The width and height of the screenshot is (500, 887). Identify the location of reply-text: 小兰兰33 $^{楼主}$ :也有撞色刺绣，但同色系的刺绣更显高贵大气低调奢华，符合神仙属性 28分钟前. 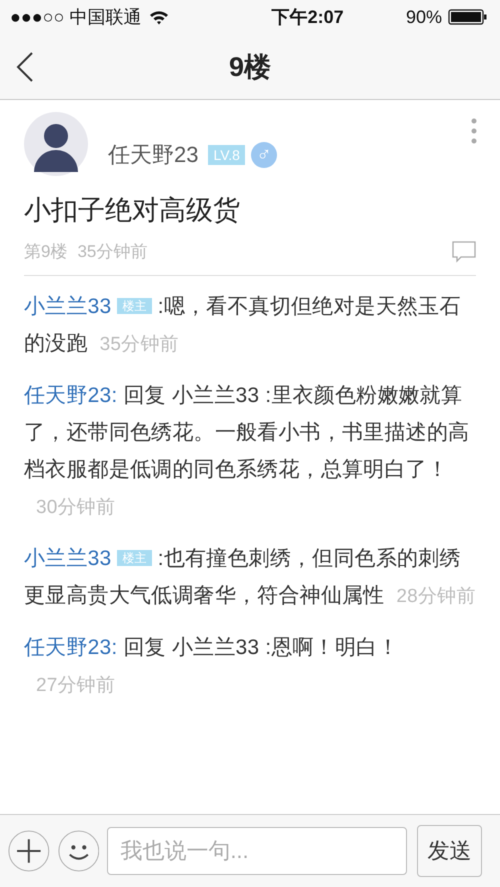
(250, 577).